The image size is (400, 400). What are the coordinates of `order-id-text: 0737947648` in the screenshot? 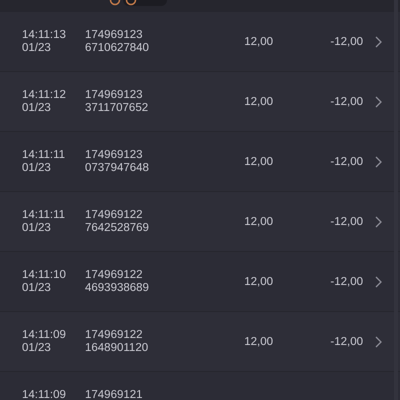 It's located at (117, 168).